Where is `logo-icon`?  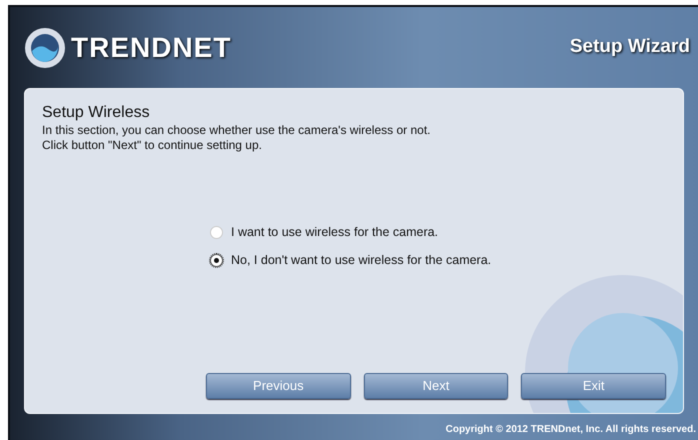
logo-icon is located at coordinates (45, 47).